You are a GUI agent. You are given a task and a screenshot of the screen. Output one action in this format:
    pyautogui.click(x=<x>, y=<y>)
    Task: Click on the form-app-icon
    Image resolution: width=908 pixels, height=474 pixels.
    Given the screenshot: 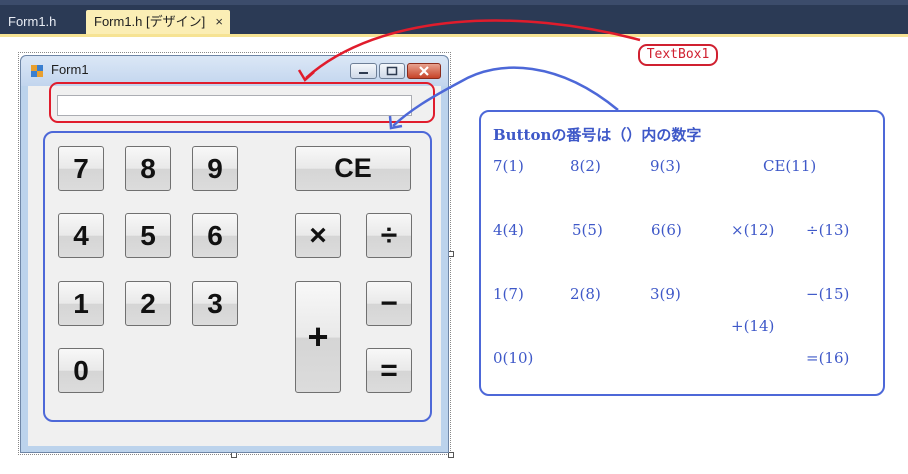 What is the action you would take?
    pyautogui.click(x=37, y=71)
    